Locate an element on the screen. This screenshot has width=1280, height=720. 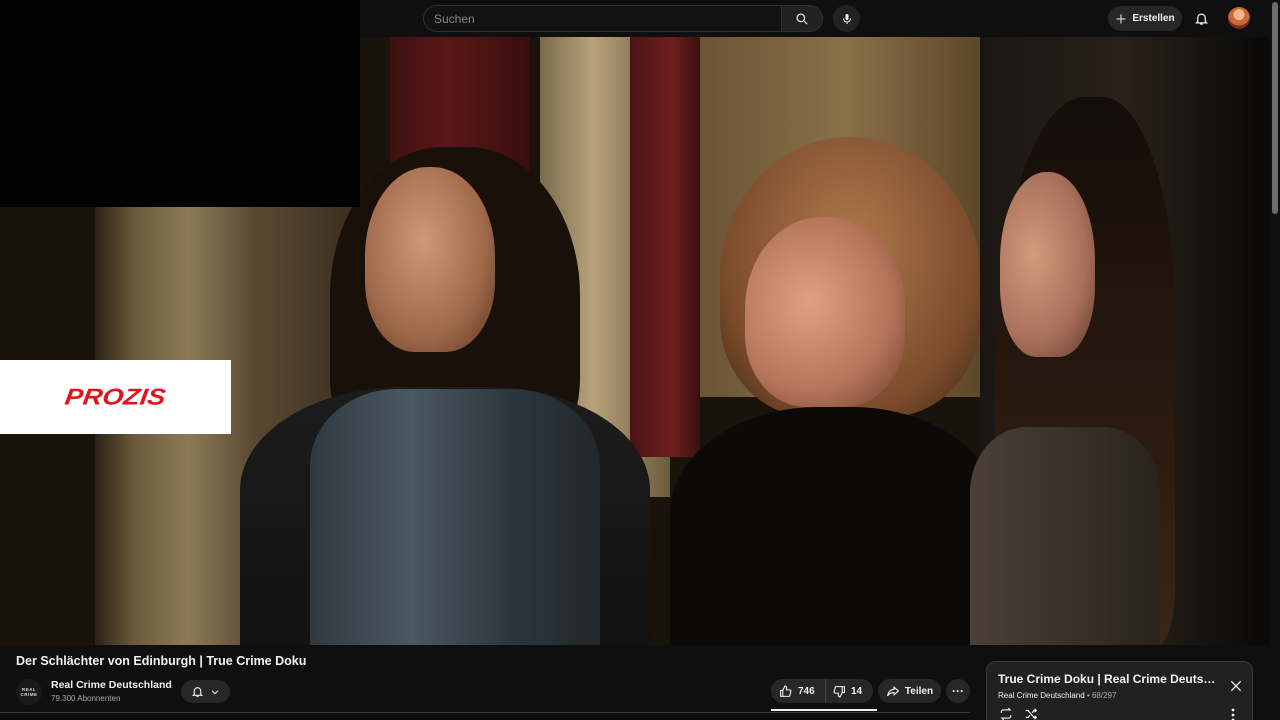
subscription-notification-button is located at coordinates (205, 691).